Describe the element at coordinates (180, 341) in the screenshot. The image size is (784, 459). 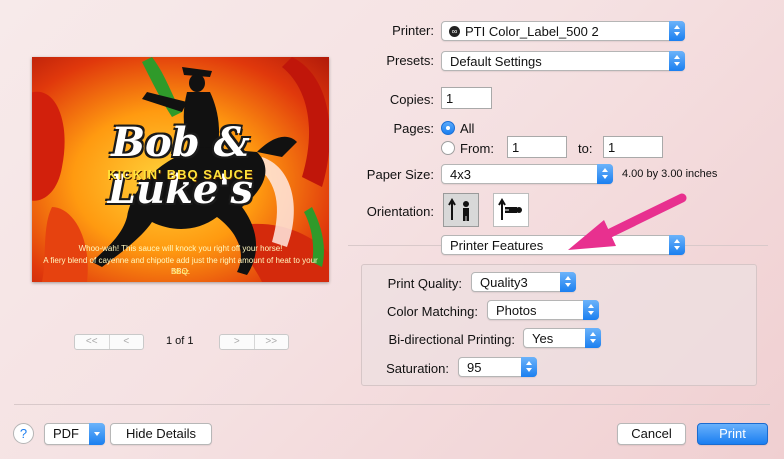
I see `page-status: 1 of 1` at that location.